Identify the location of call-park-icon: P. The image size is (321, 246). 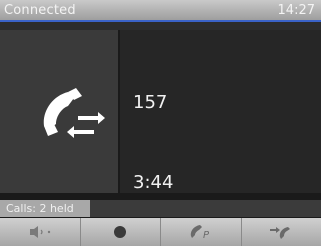
(200, 233).